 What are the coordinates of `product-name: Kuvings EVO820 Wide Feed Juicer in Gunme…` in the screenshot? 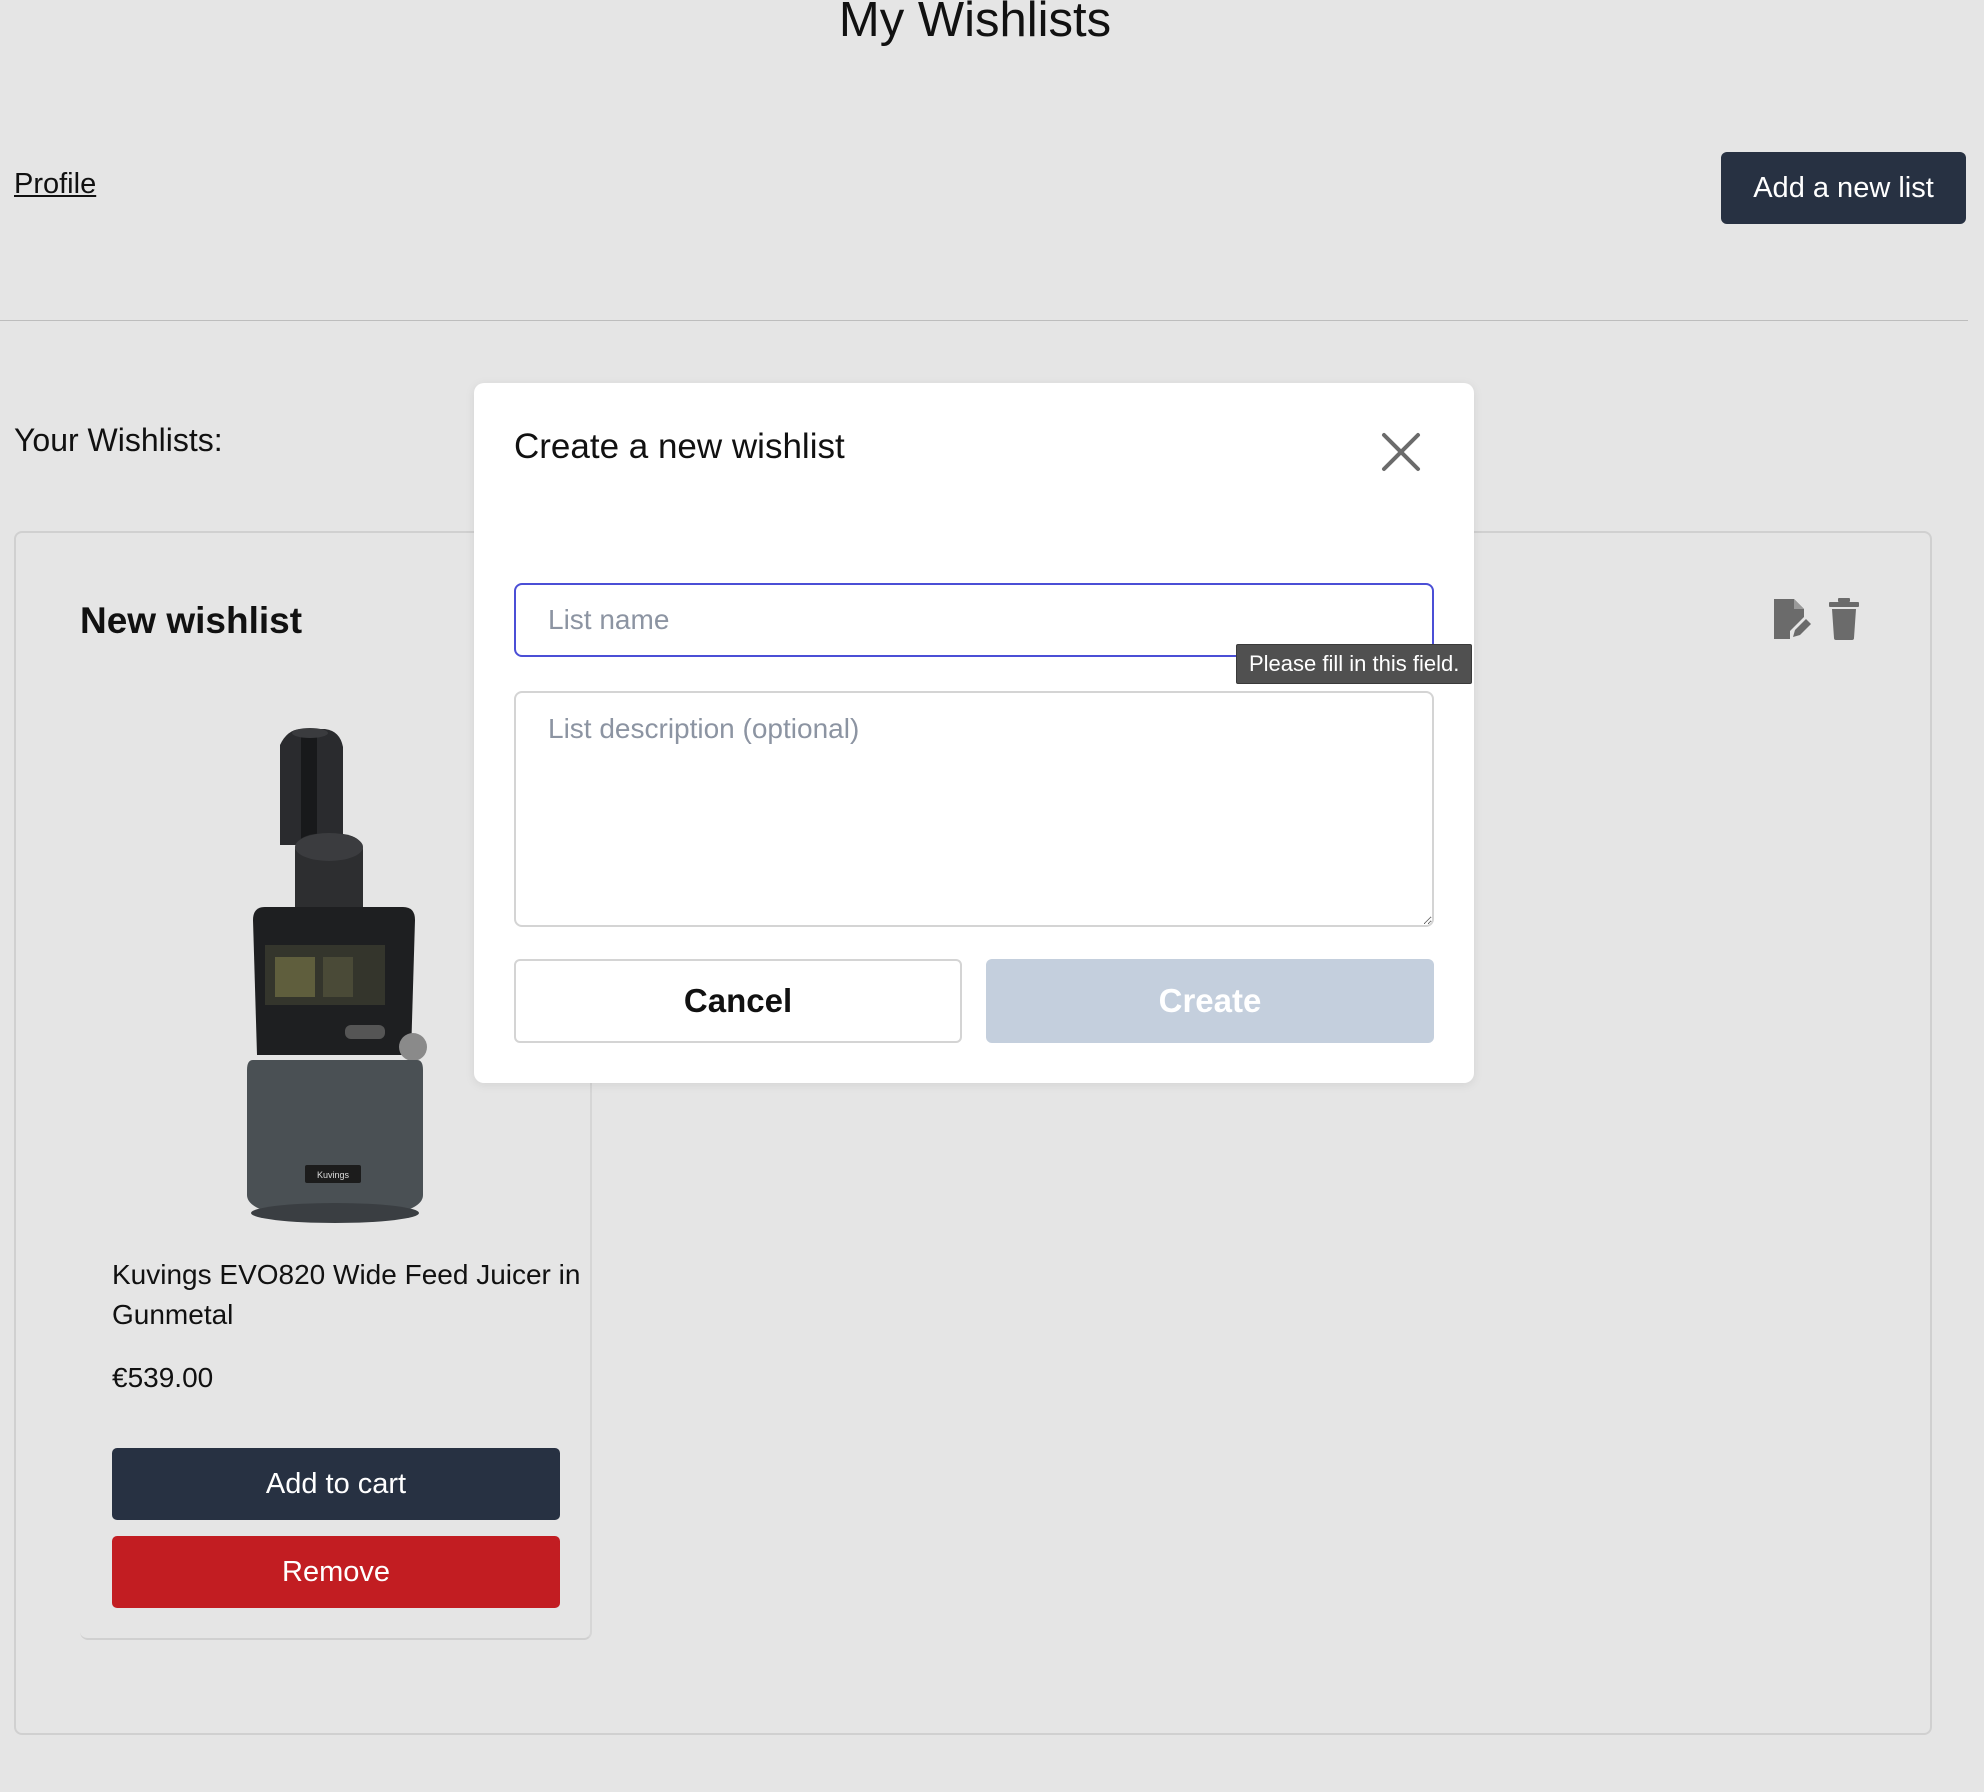 It's located at (347, 1295).